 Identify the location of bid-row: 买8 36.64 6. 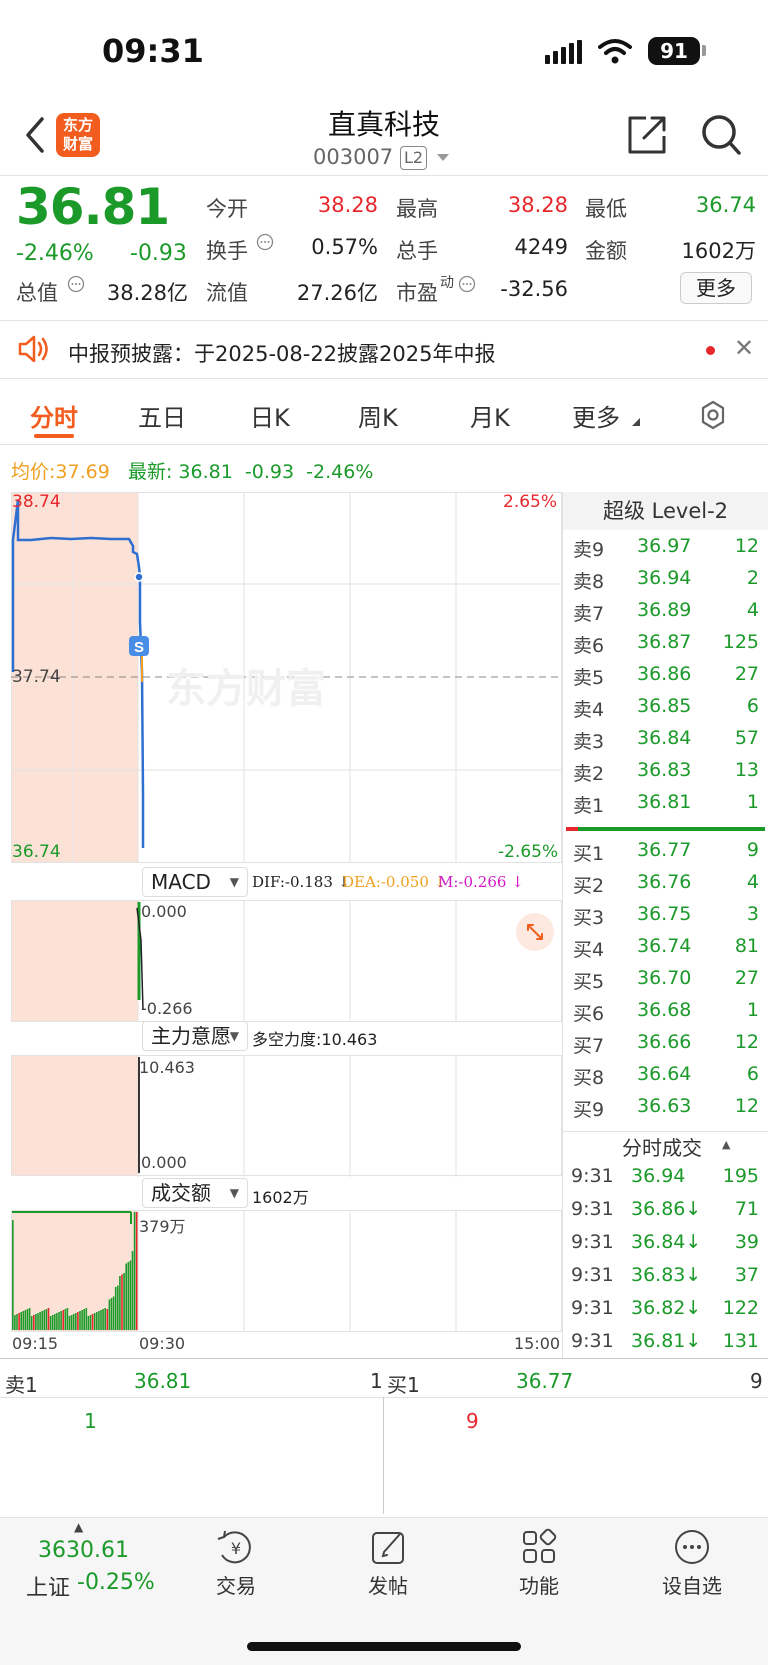
(665, 1075).